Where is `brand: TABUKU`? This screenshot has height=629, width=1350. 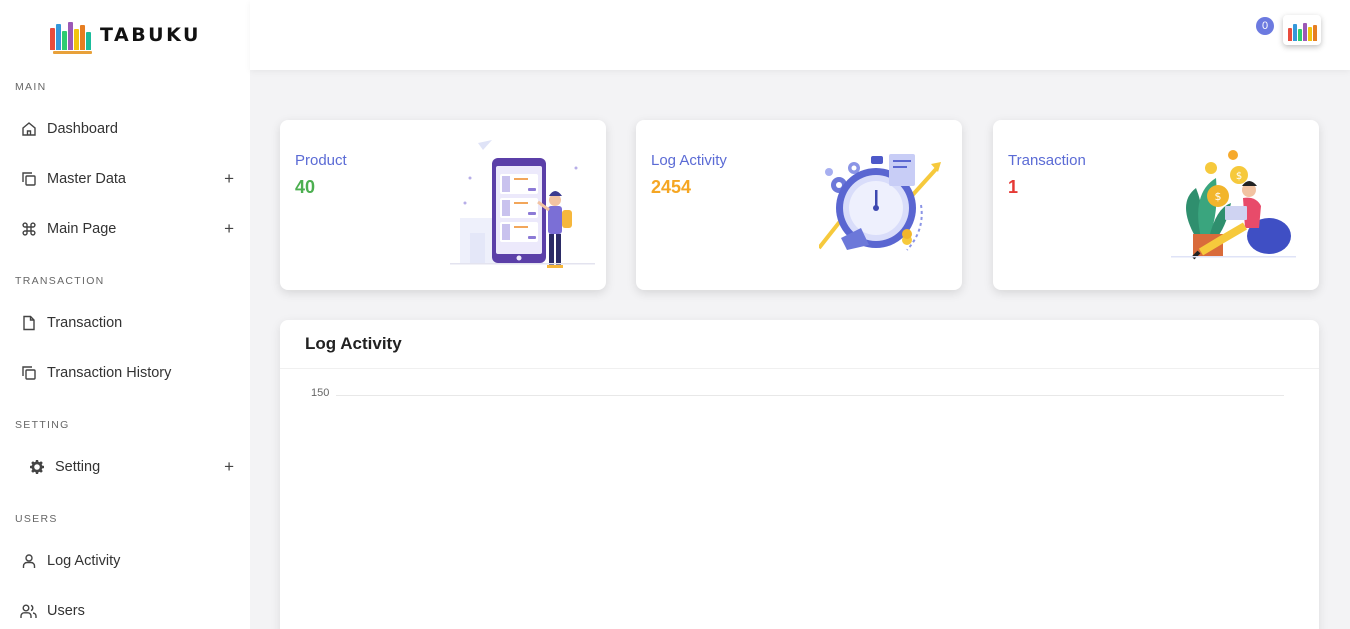 brand: TABUKU is located at coordinates (125, 35).